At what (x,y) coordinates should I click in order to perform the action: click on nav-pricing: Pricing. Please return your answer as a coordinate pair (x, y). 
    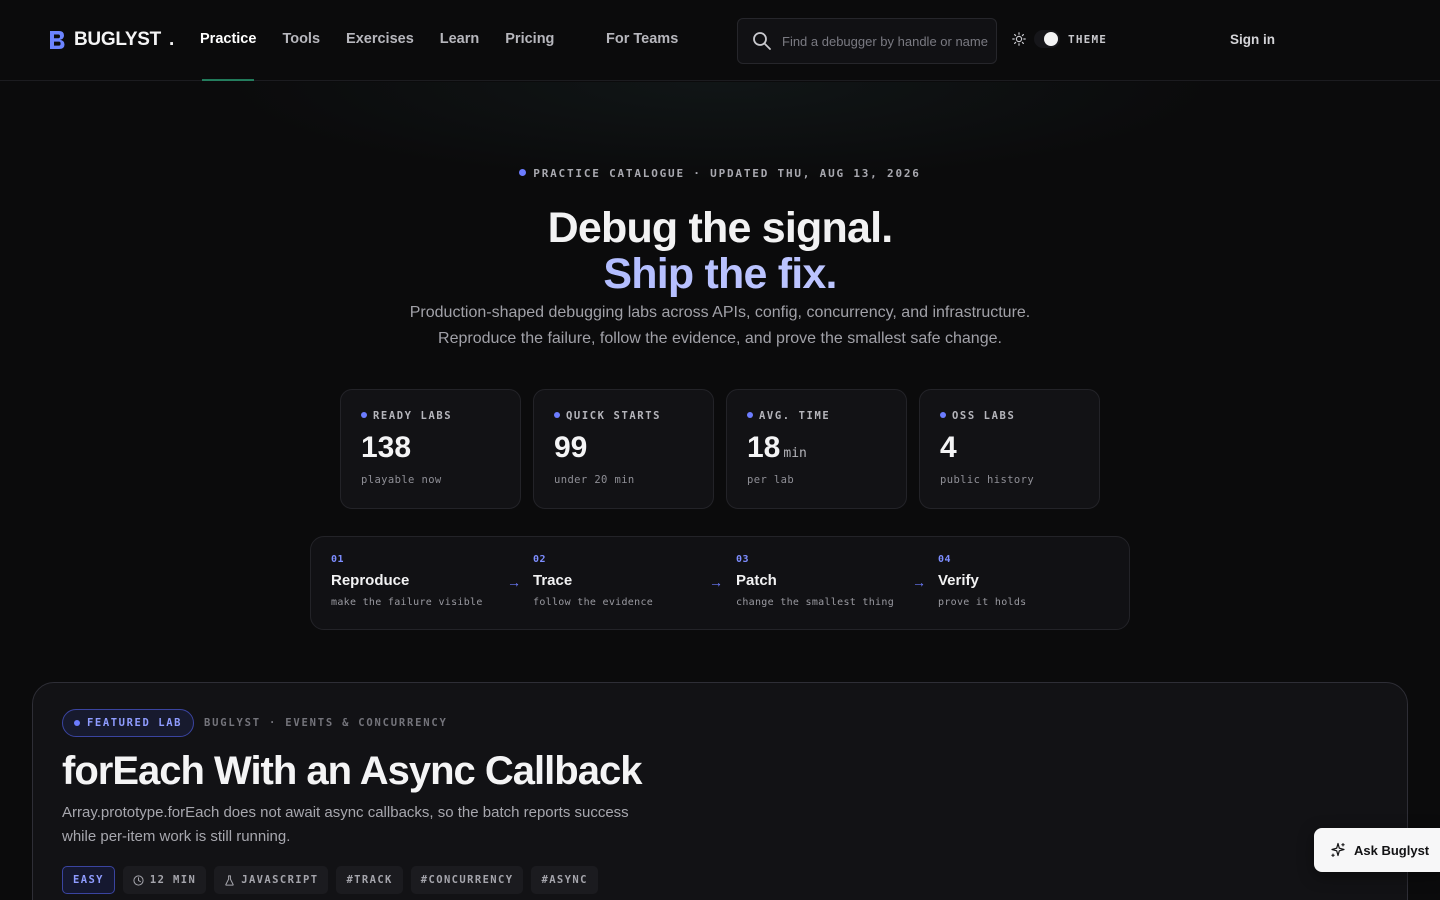
    Looking at the image, I should click on (529, 39).